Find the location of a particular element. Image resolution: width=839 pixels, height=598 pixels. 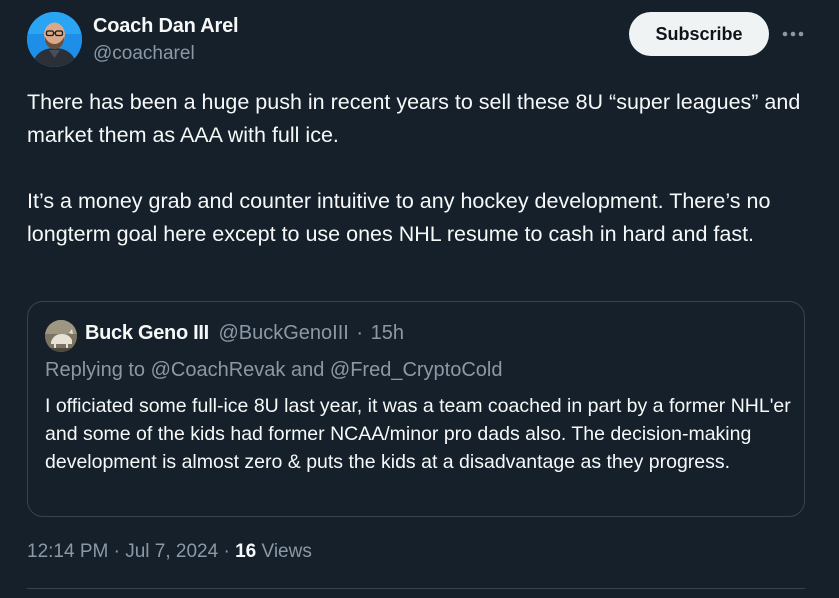

more-horizontal-icon is located at coordinates (793, 34).